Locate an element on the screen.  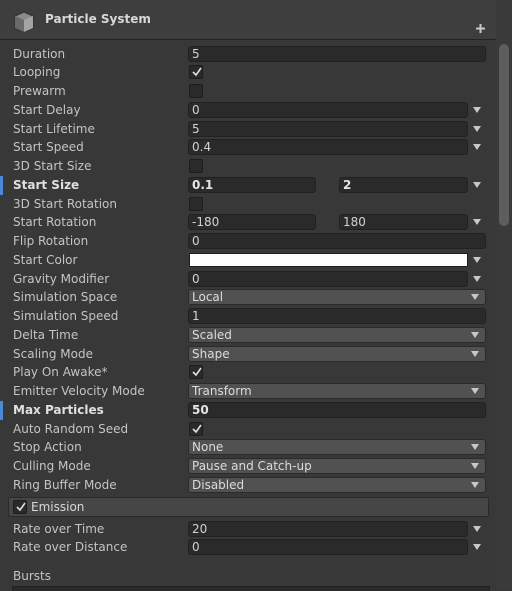
bursts-row: Bursts is located at coordinates (248, 576).